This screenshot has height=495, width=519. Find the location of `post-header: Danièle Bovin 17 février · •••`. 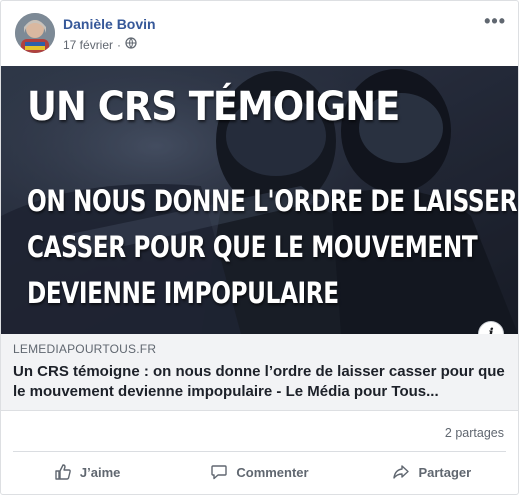

post-header: Danièle Bovin 17 février · ••• is located at coordinates (260, 34).